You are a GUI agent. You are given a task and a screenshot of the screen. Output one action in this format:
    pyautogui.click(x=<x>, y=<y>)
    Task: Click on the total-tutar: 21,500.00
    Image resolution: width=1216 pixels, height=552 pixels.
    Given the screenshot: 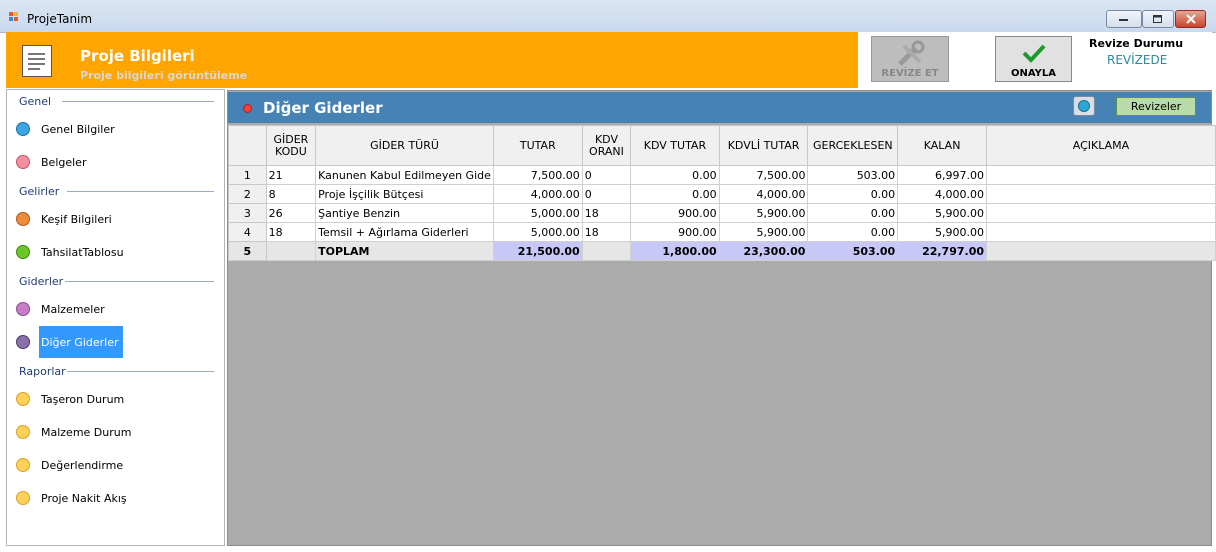 What is the action you would take?
    pyautogui.click(x=537, y=251)
    